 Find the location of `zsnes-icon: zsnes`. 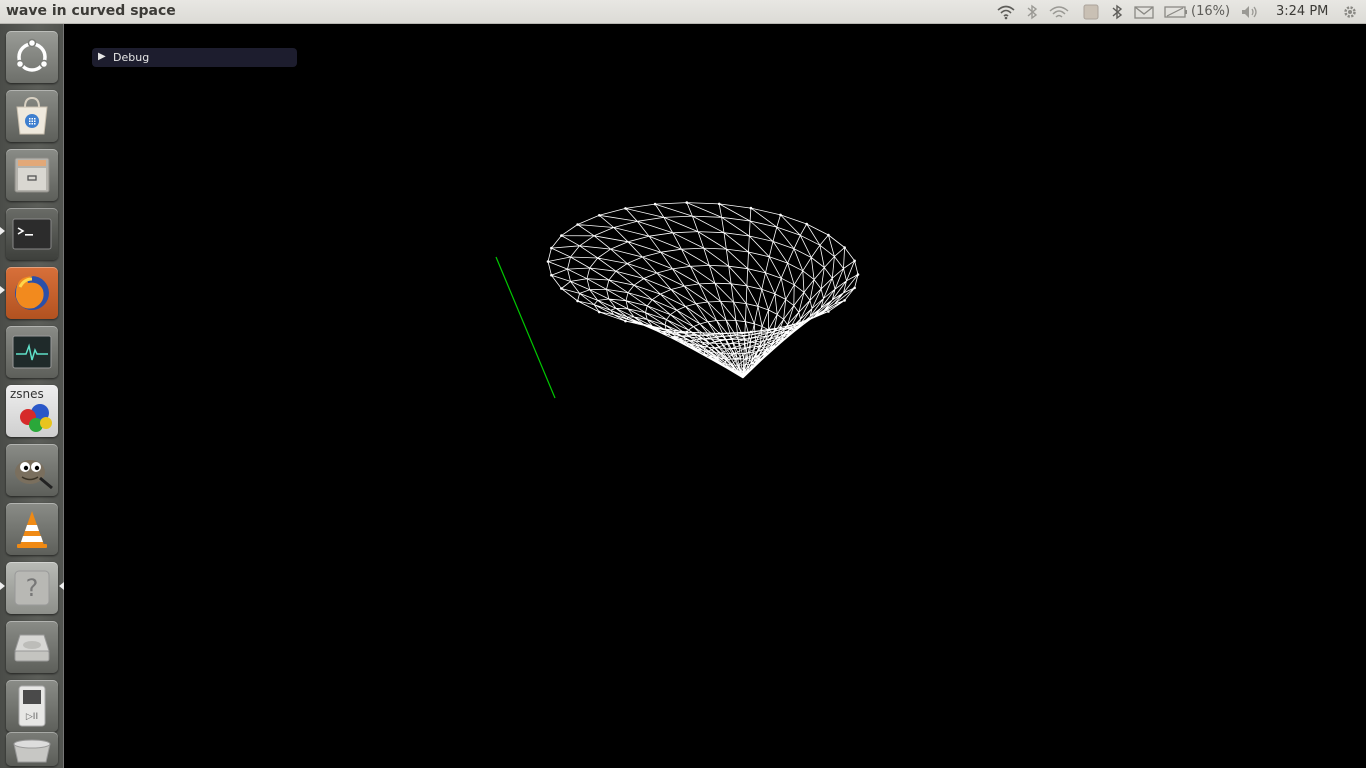

zsnes-icon: zsnes is located at coordinates (32, 411).